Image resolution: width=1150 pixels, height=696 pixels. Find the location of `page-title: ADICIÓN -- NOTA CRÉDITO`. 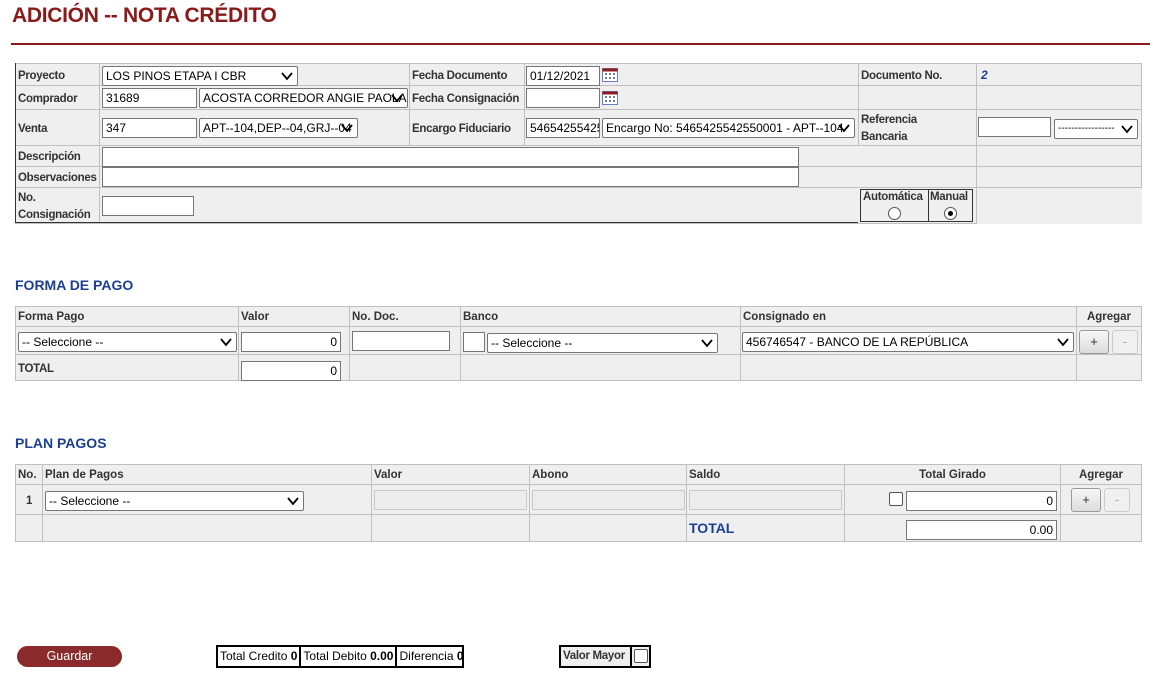

page-title: ADICIÓN -- NOTA CRÉDITO is located at coordinates (144, 15).